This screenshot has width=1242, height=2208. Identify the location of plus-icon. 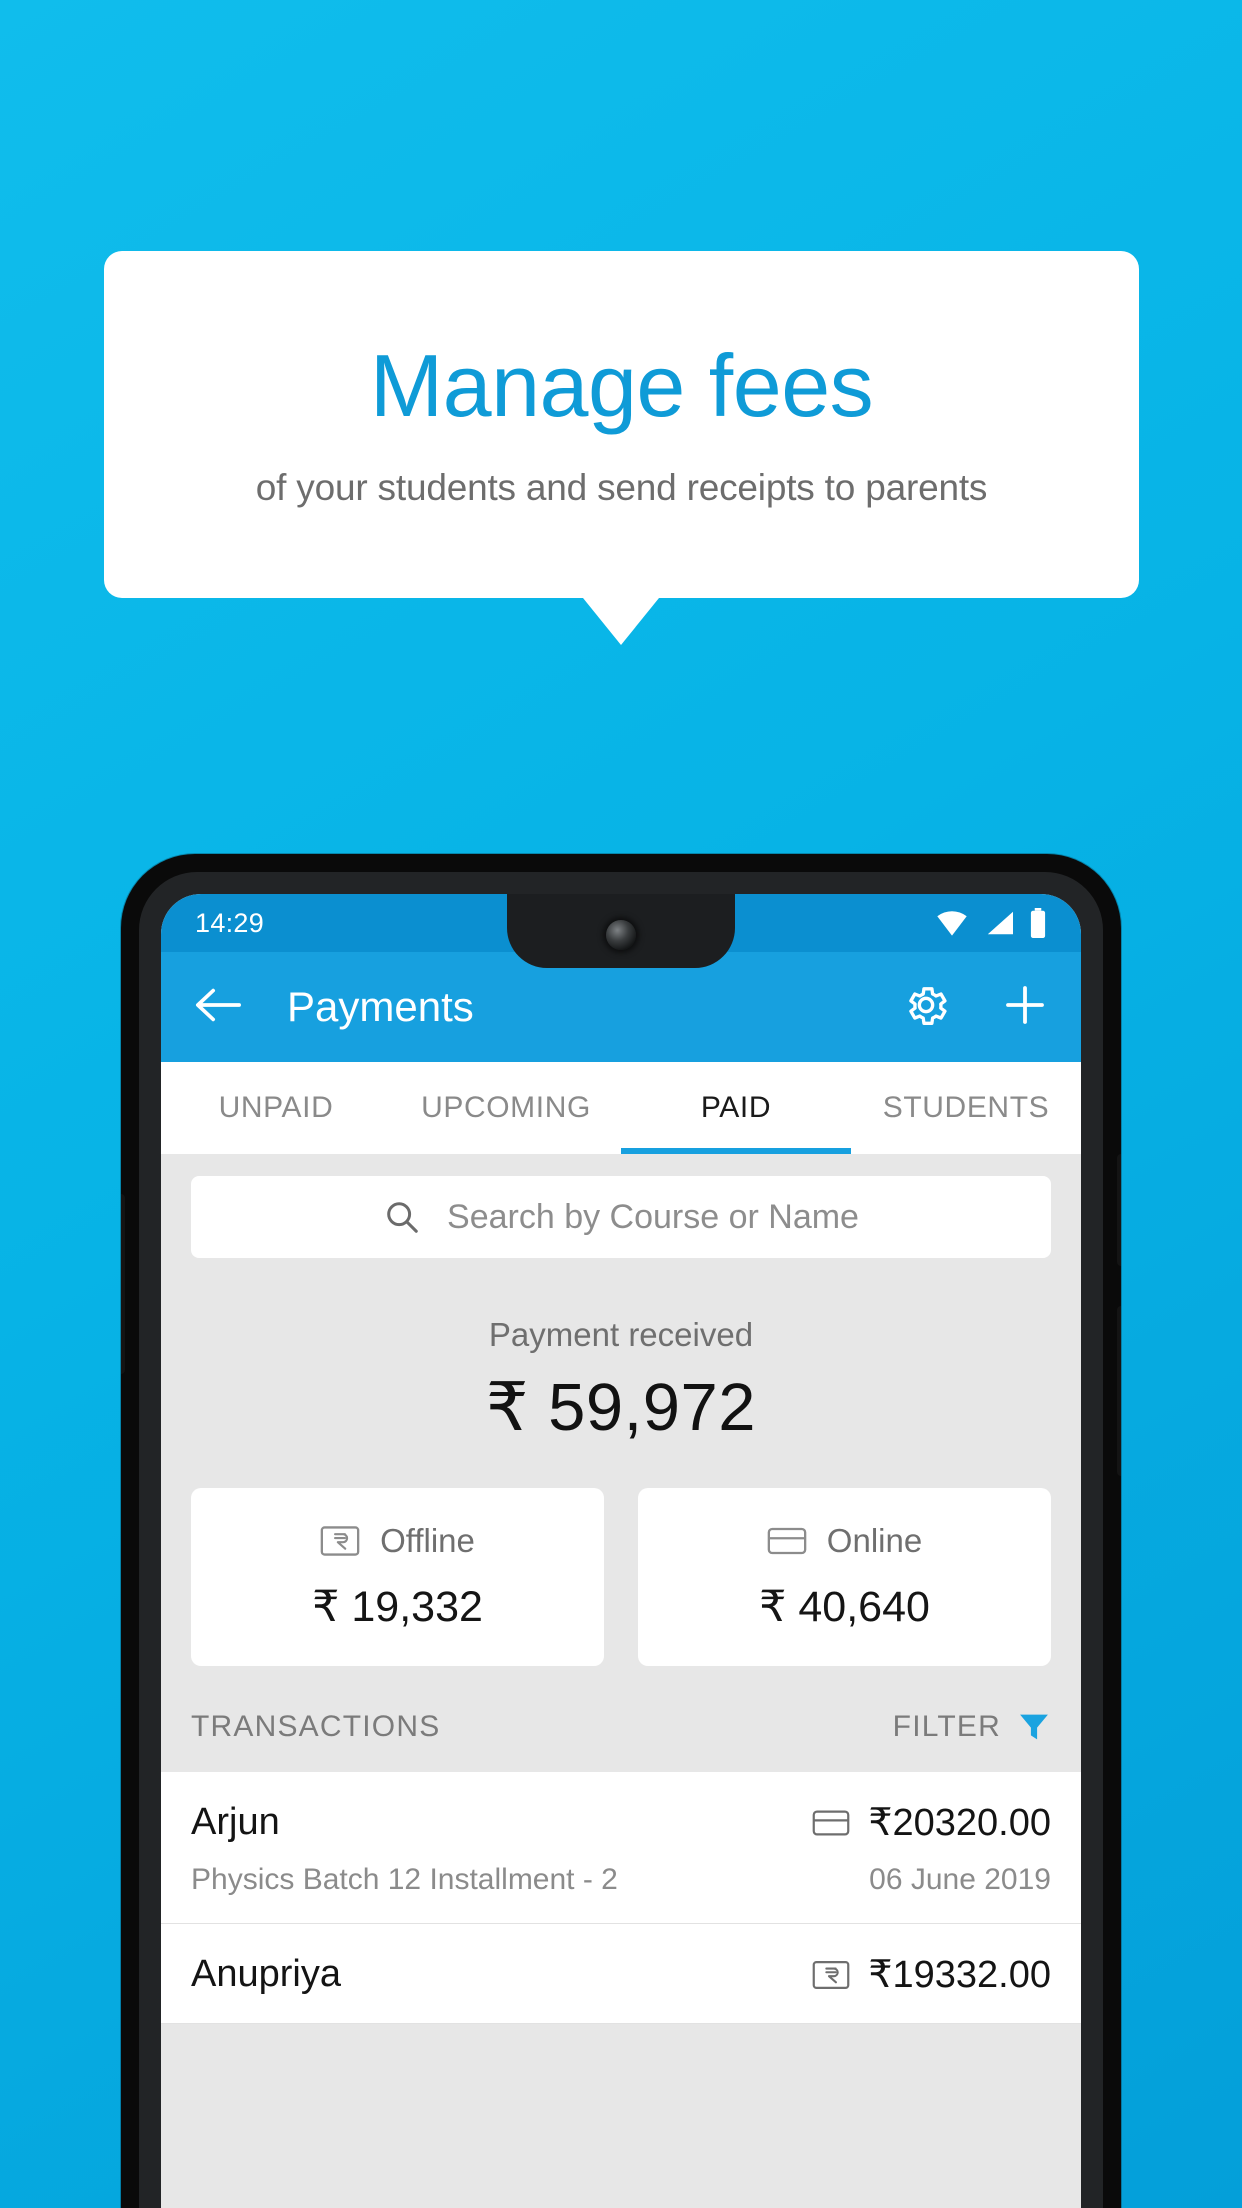
(1025, 1004).